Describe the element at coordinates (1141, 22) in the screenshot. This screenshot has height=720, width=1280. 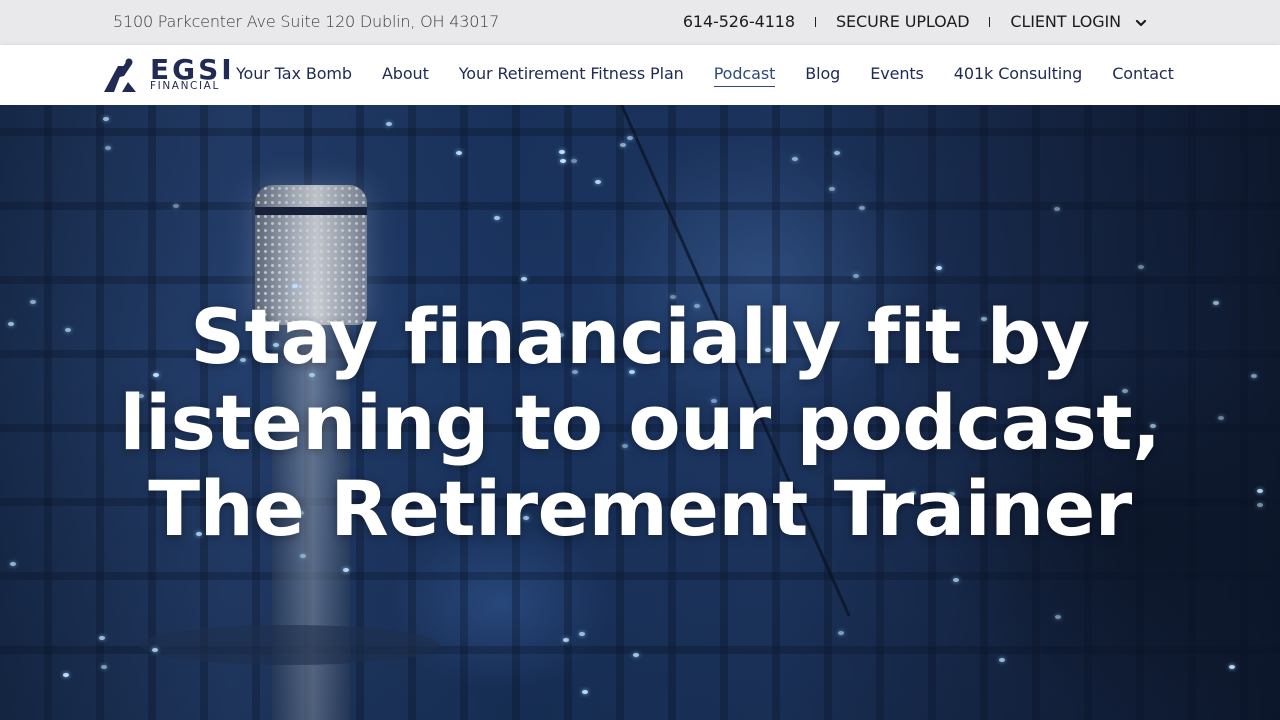
I see `chevron-down-icon` at that location.